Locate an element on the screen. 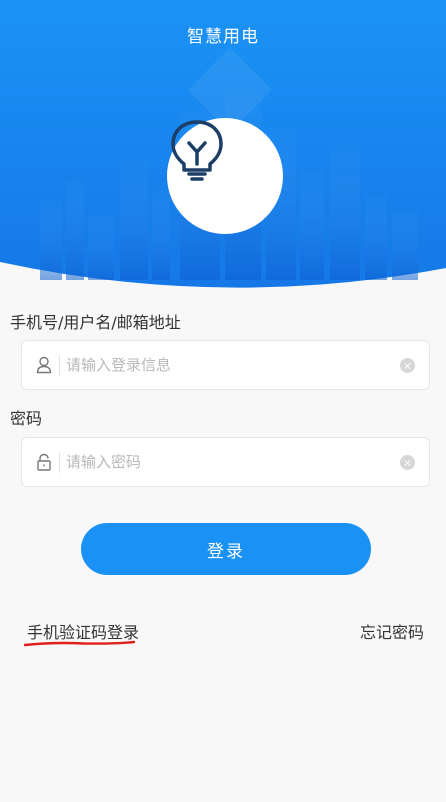 The height and width of the screenshot is (802, 446). clear-username-icon is located at coordinates (407, 365).